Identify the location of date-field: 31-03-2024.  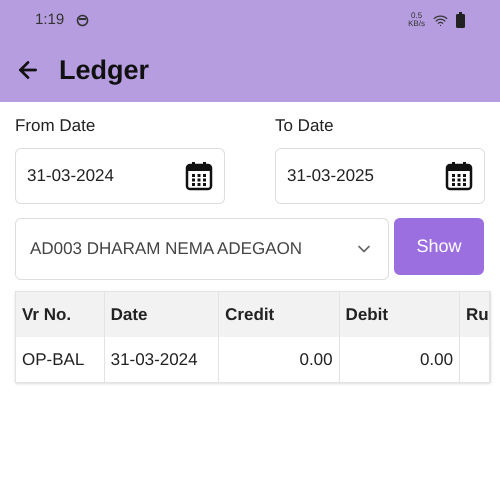
(120, 176).